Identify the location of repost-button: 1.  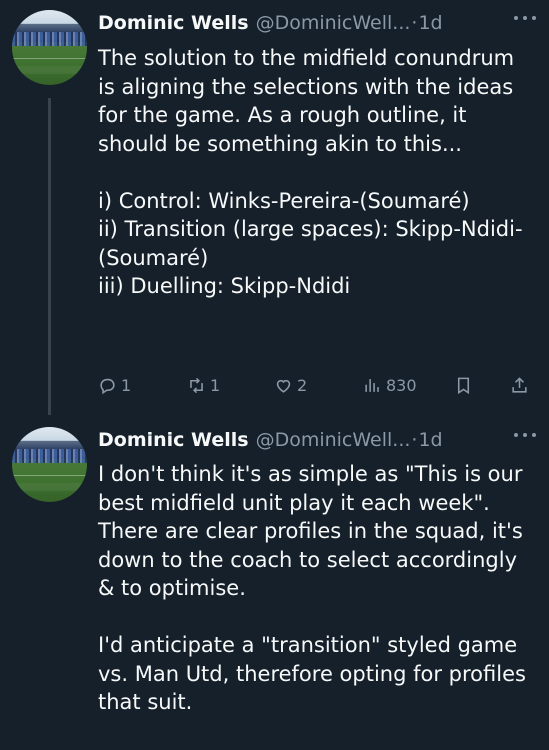
(203, 385).